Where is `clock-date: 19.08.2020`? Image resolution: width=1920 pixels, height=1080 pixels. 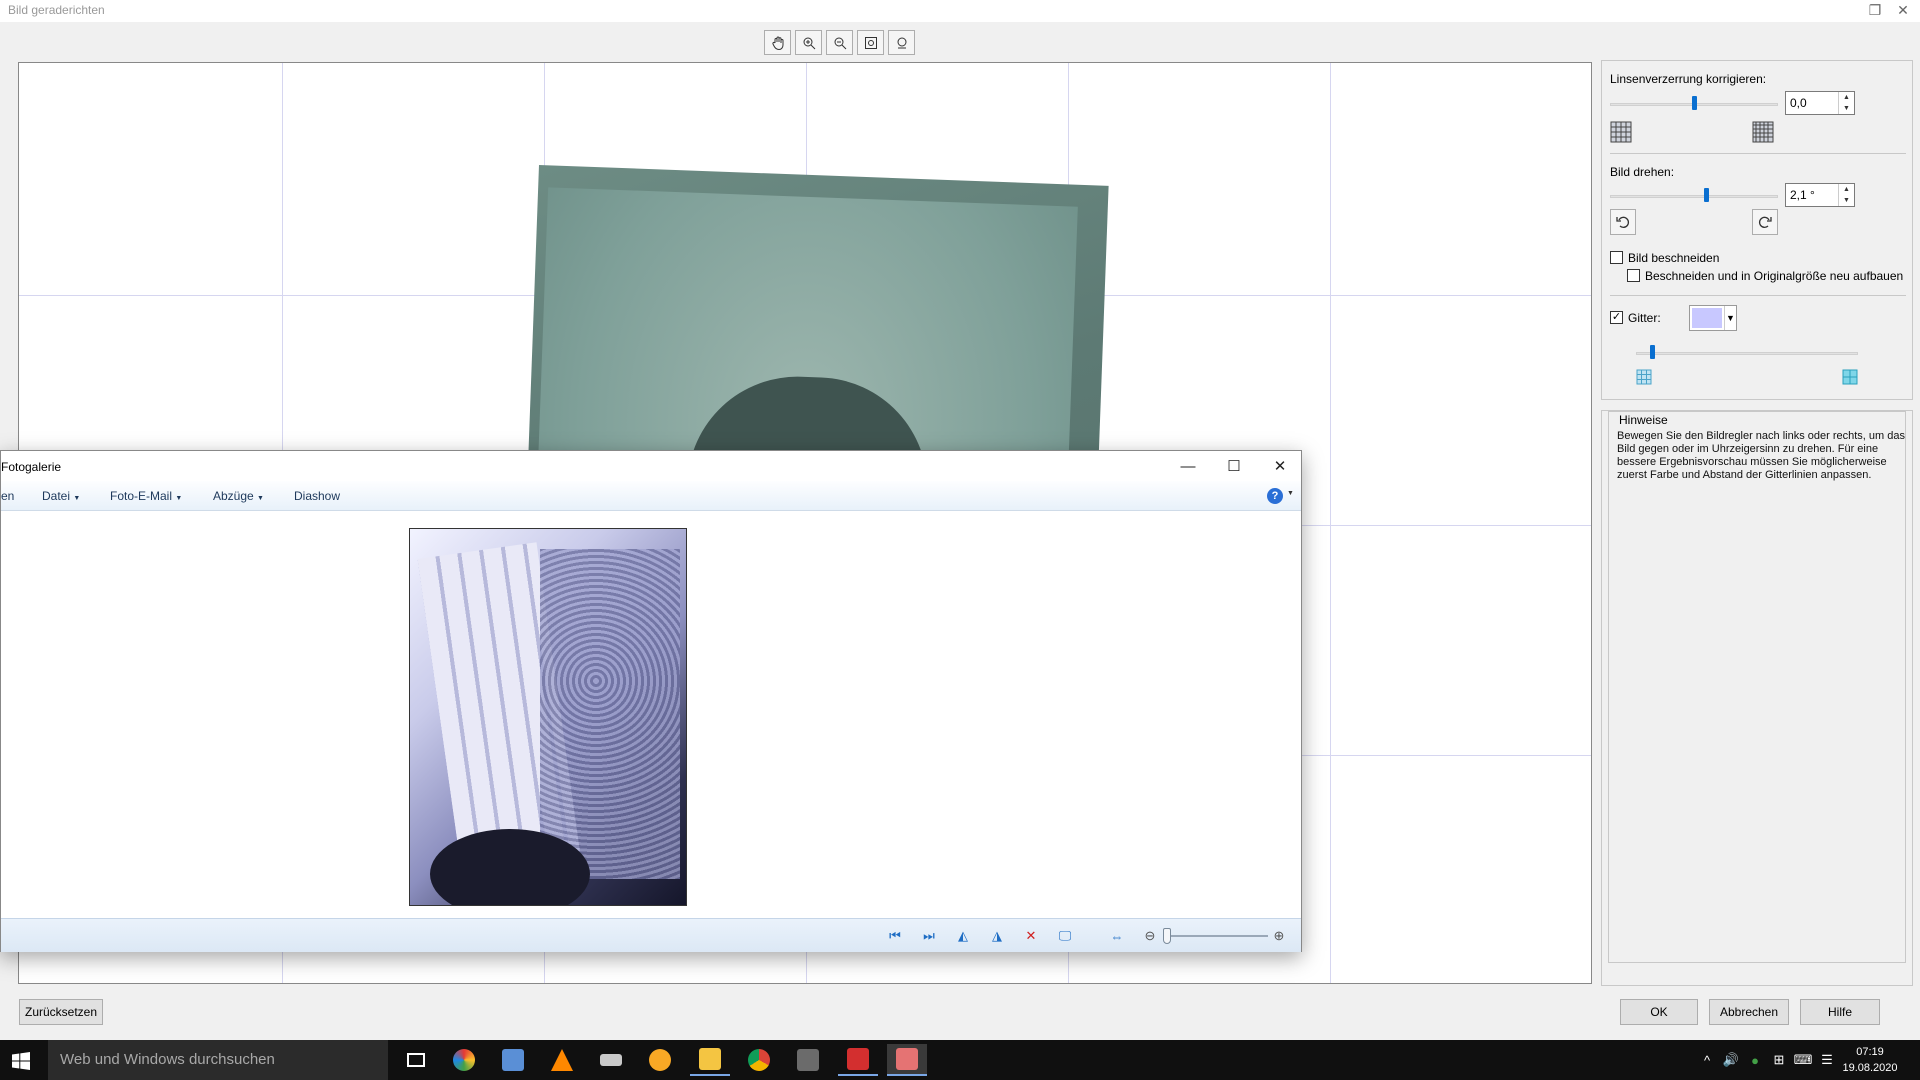 clock-date: 19.08.2020 is located at coordinates (1870, 1068).